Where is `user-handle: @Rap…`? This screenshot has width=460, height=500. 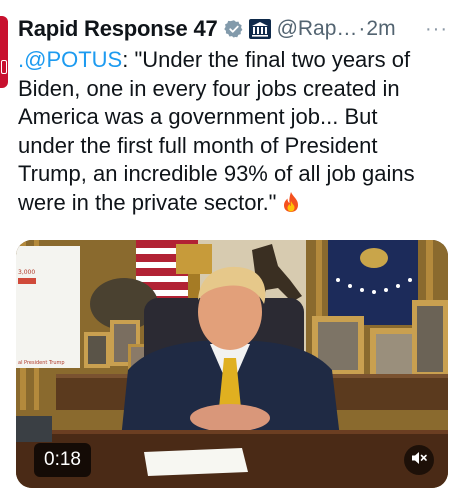
user-handle: @Rap… is located at coordinates (317, 29).